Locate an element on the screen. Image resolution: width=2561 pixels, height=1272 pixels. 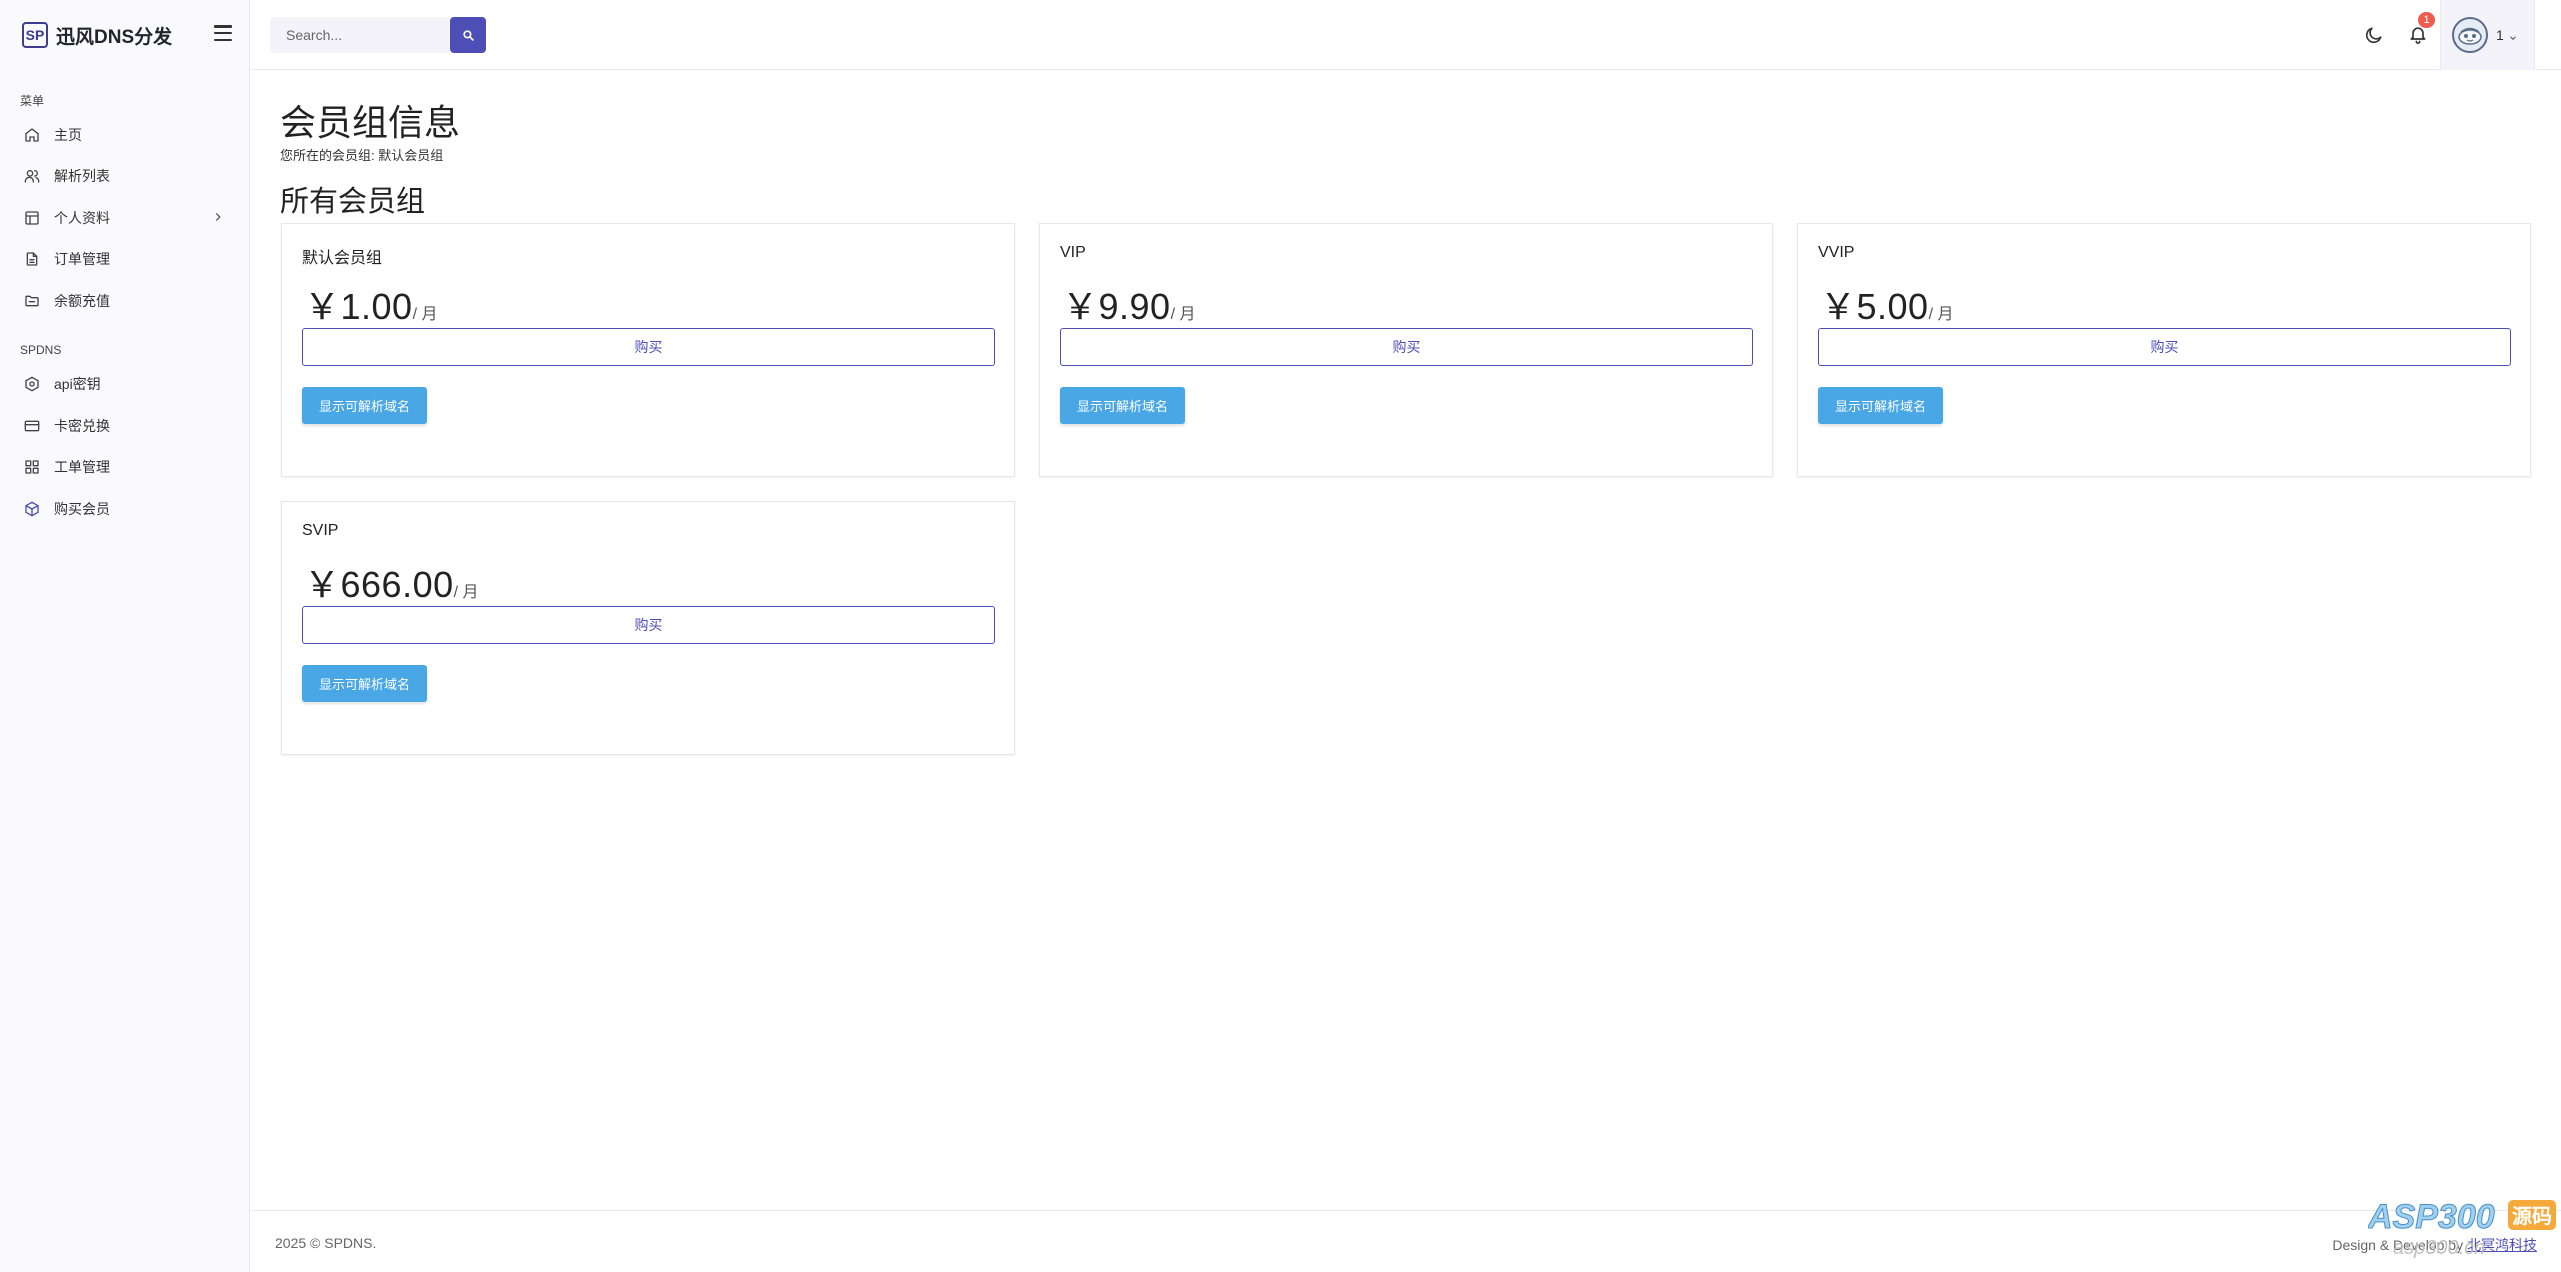
sidebar-item-label: 卡密兑换 is located at coordinates (82, 425).